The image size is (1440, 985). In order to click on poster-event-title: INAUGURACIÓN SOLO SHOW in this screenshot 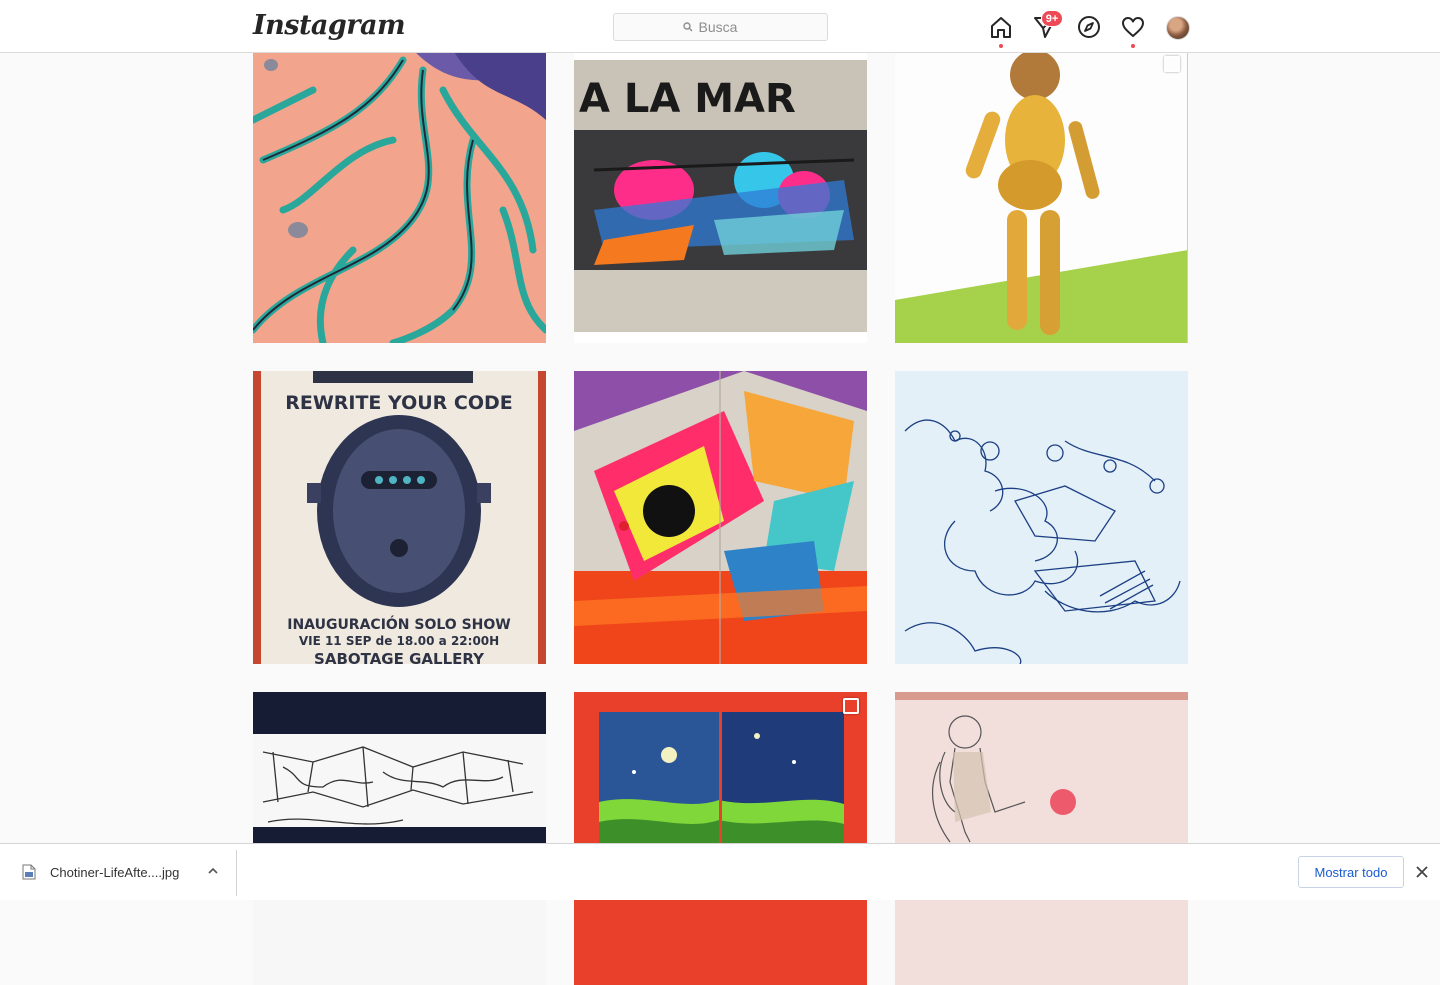, I will do `click(398, 624)`.